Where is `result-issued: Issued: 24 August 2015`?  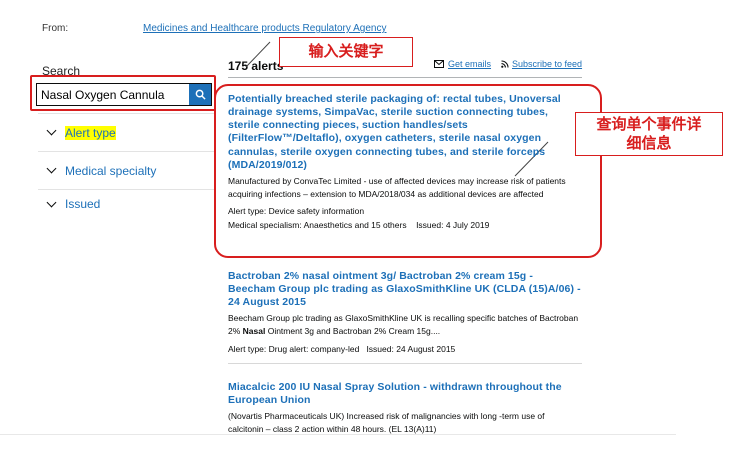
result-issued: Issued: 24 August 2015 is located at coordinates (411, 348).